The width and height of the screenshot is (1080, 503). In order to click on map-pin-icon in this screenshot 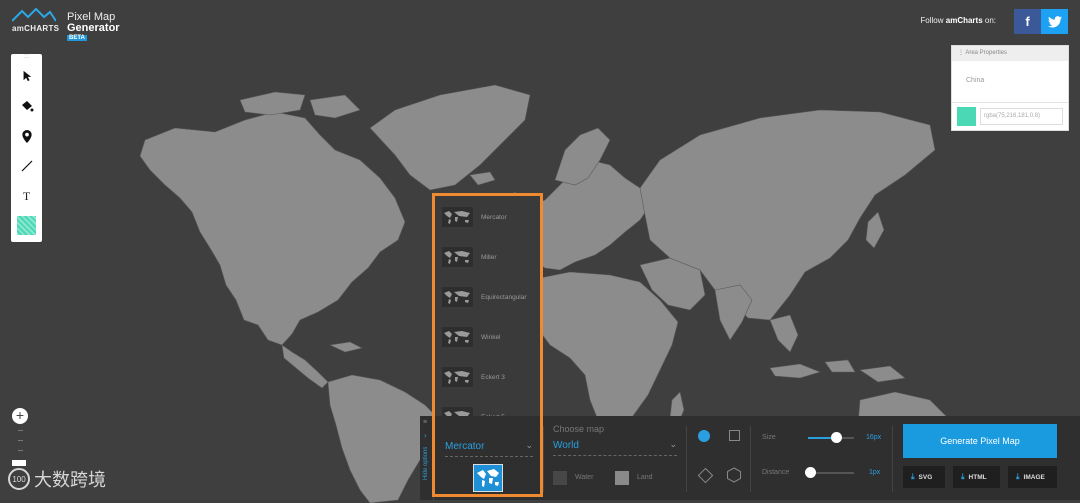, I will do `click(26, 136)`.